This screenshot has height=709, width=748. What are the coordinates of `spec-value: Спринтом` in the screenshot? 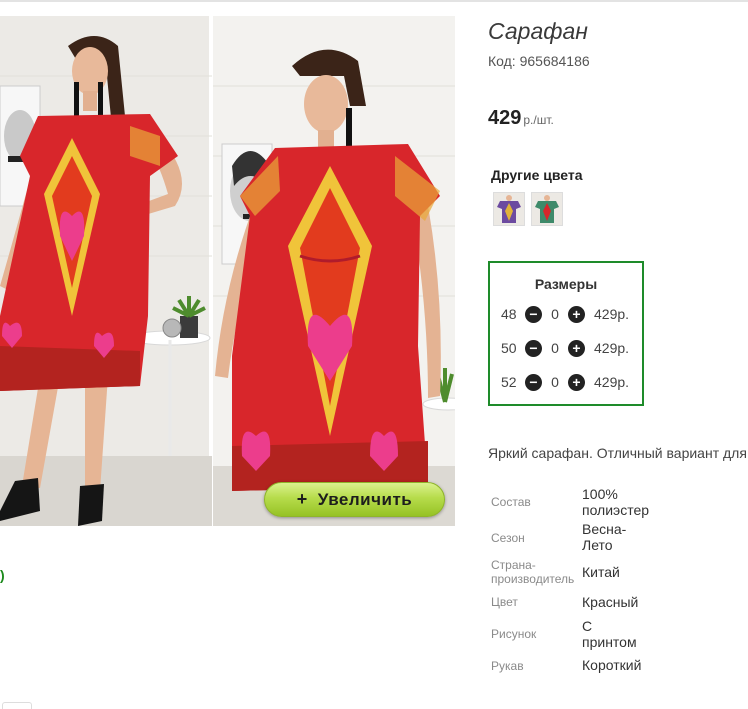 It's located at (609, 634).